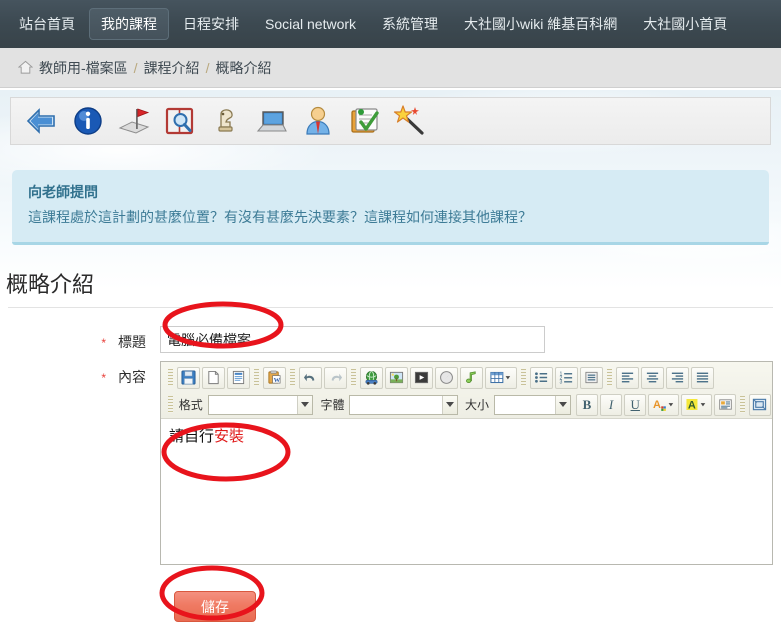 This screenshot has height=626, width=781. Describe the element at coordinates (390, 68) in the screenshot. I see `breadcrumb: 教師用-檔案區 / 課程介紹 / 概略介紹` at that location.